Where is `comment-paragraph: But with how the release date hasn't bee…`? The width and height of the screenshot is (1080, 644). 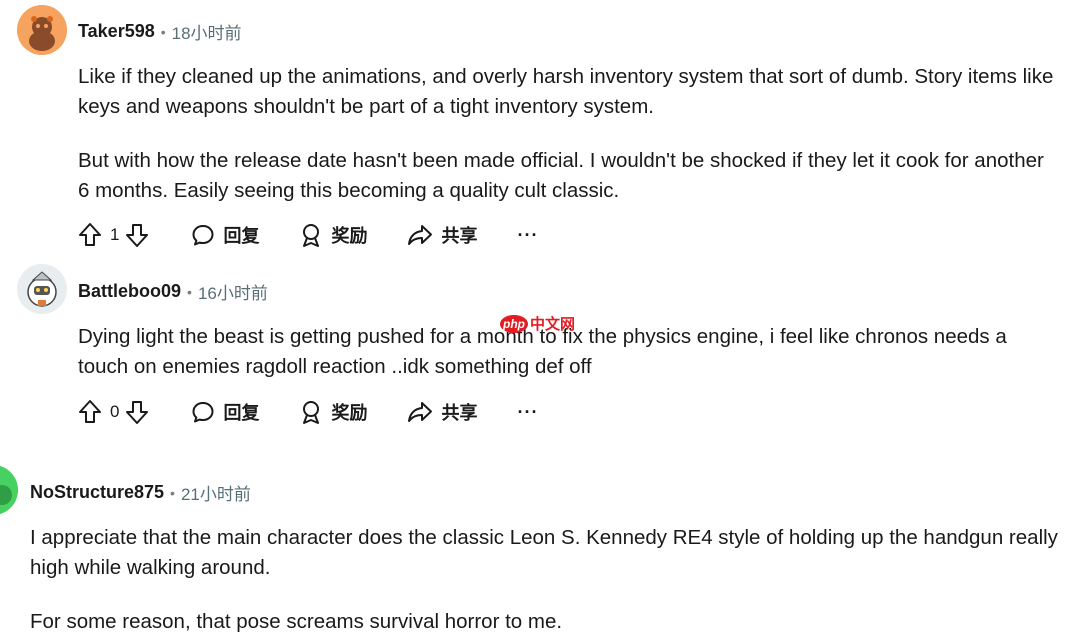 comment-paragraph: But with how the release date hasn't bee… is located at coordinates (561, 175).